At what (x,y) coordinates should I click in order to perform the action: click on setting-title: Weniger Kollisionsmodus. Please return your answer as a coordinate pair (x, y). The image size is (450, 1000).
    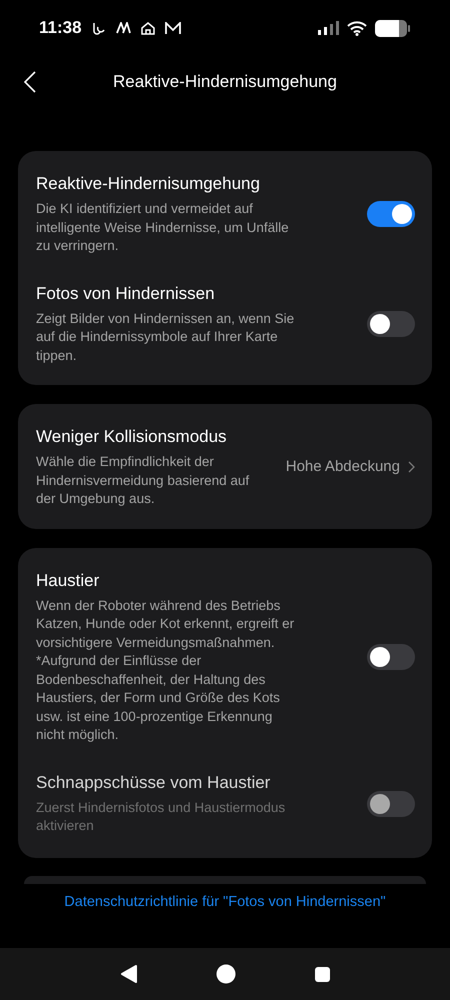
    Looking at the image, I should click on (132, 437).